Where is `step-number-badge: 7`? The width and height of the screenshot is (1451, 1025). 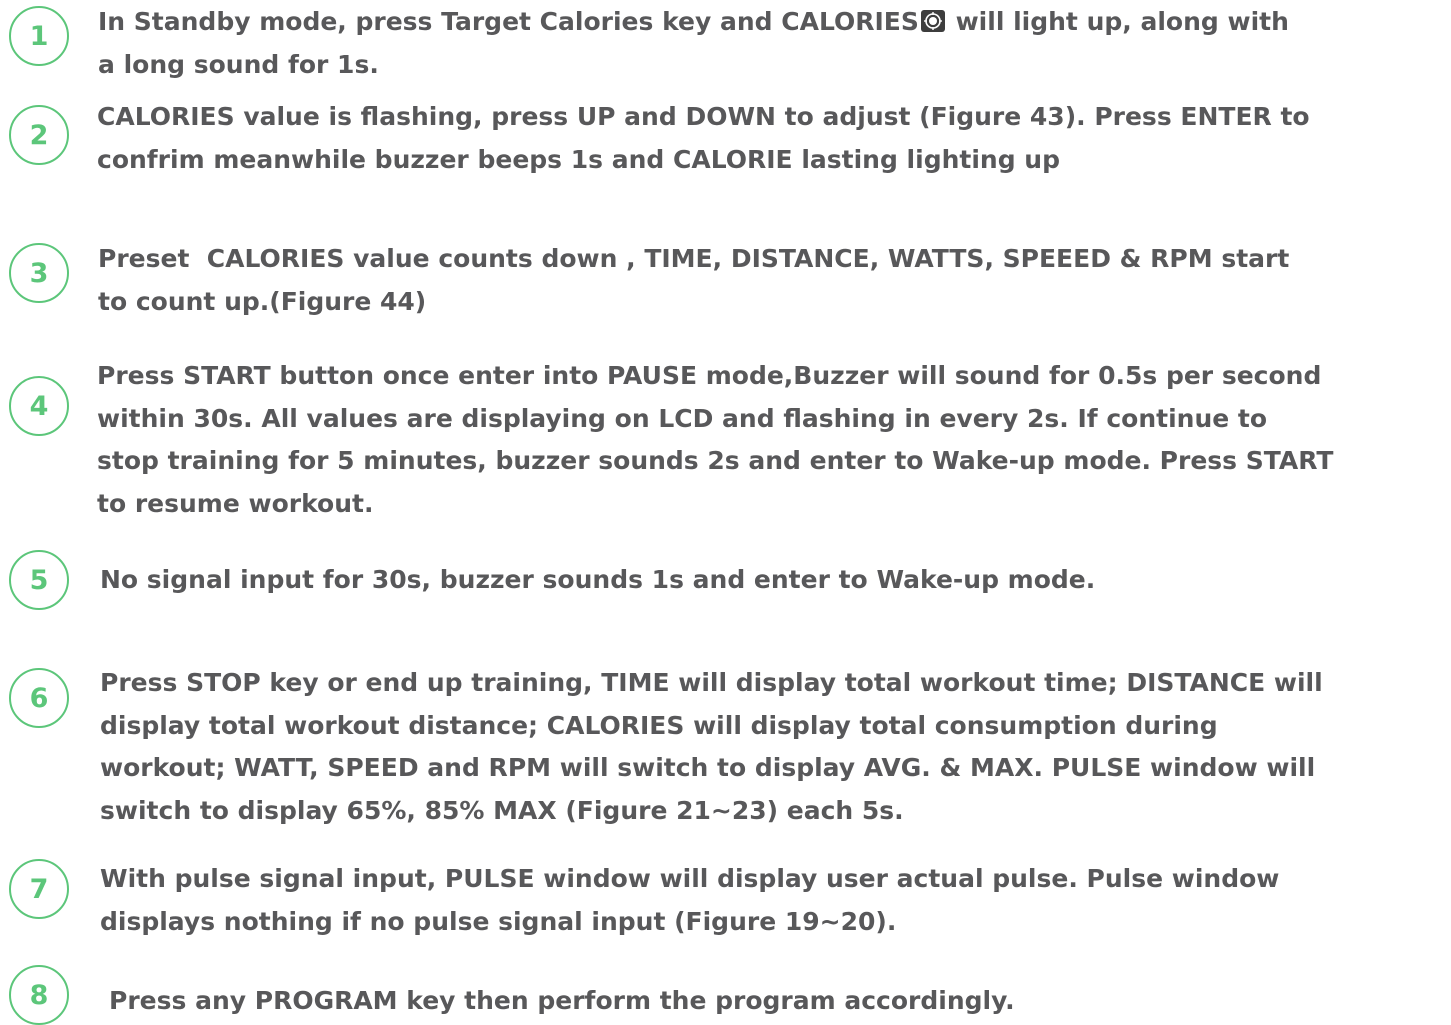
step-number-badge: 7 is located at coordinates (39, 889).